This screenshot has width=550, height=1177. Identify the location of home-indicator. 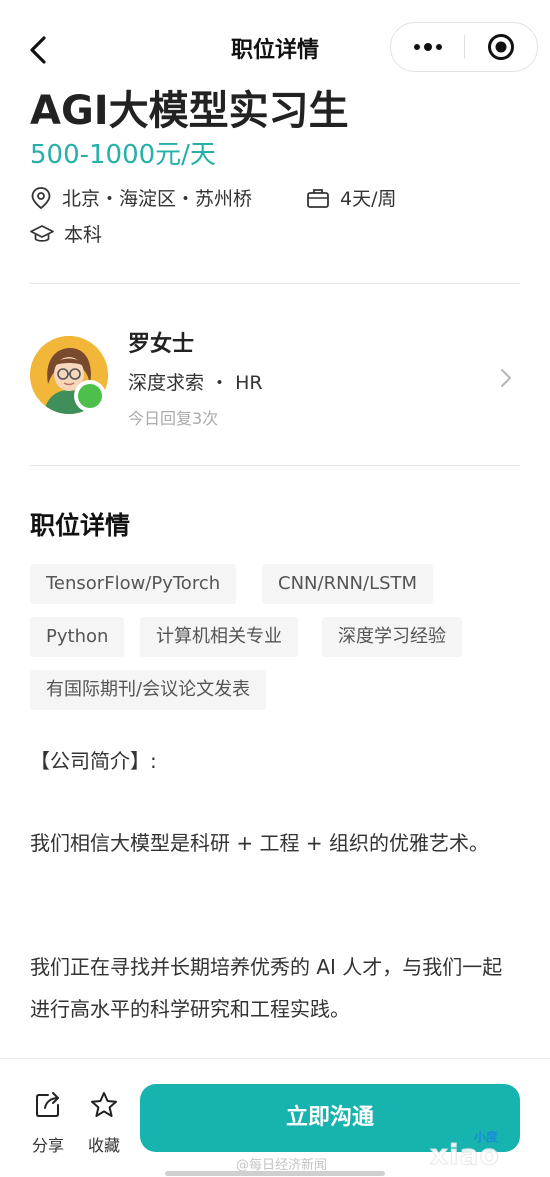
(275, 1173).